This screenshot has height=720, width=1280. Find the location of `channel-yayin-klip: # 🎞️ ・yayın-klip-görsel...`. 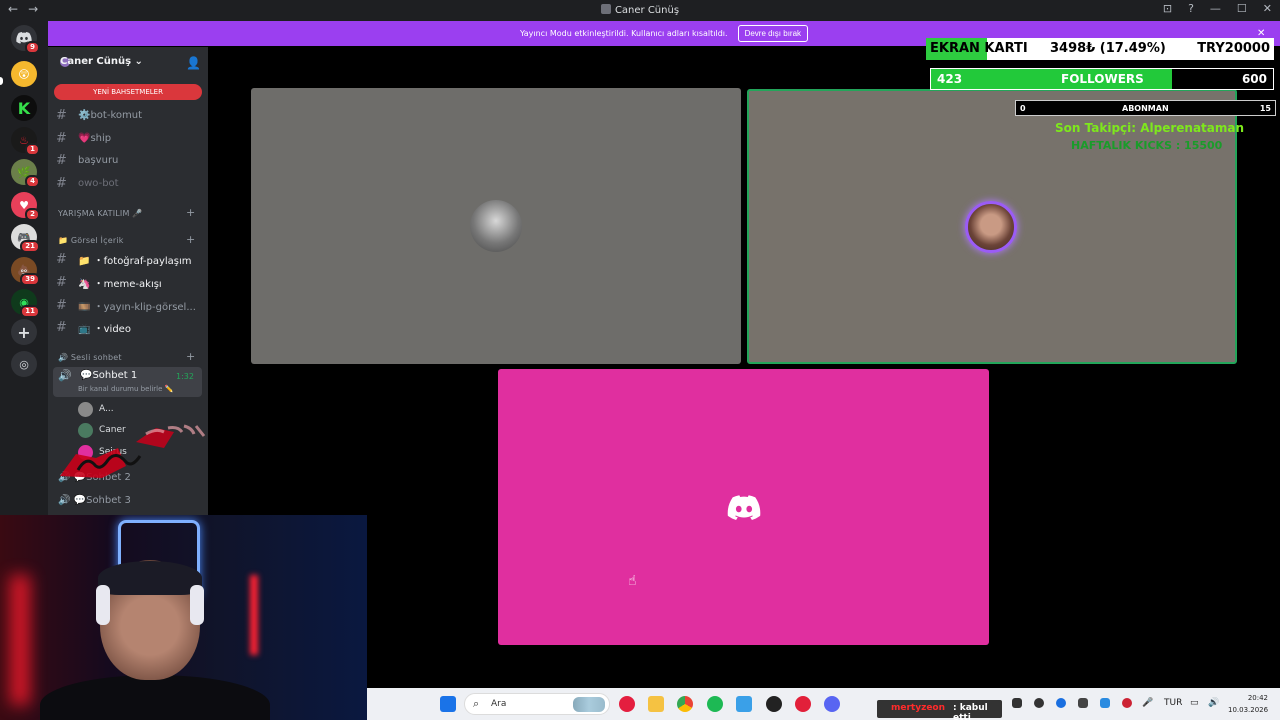

channel-yayin-klip: # 🎞️ ・yayın-klip-görsel... is located at coordinates (126, 305).